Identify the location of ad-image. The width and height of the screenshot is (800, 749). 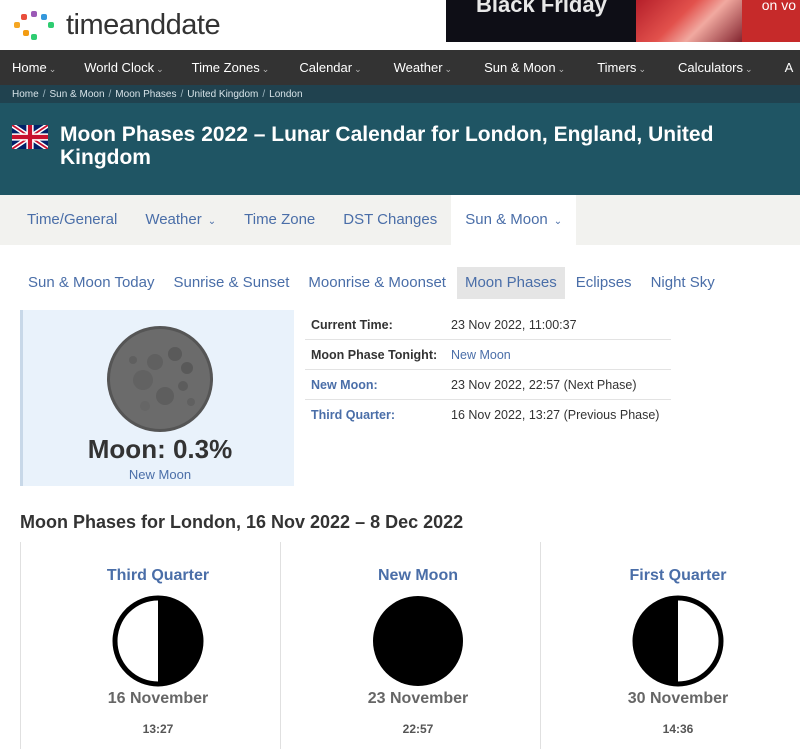
(691, 21).